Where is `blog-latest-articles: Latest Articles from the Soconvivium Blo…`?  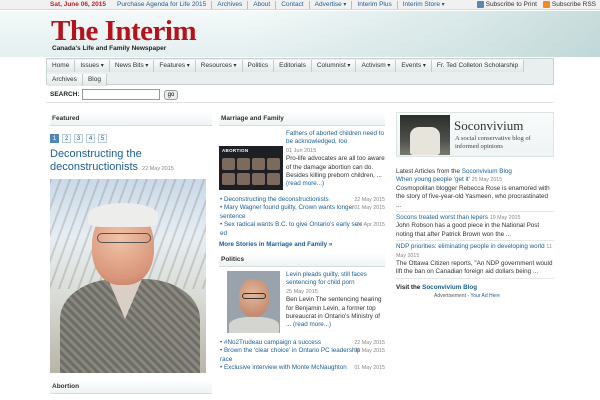 blog-latest-articles: Latest Articles from the Soconvivium Blo… is located at coordinates (475, 223).